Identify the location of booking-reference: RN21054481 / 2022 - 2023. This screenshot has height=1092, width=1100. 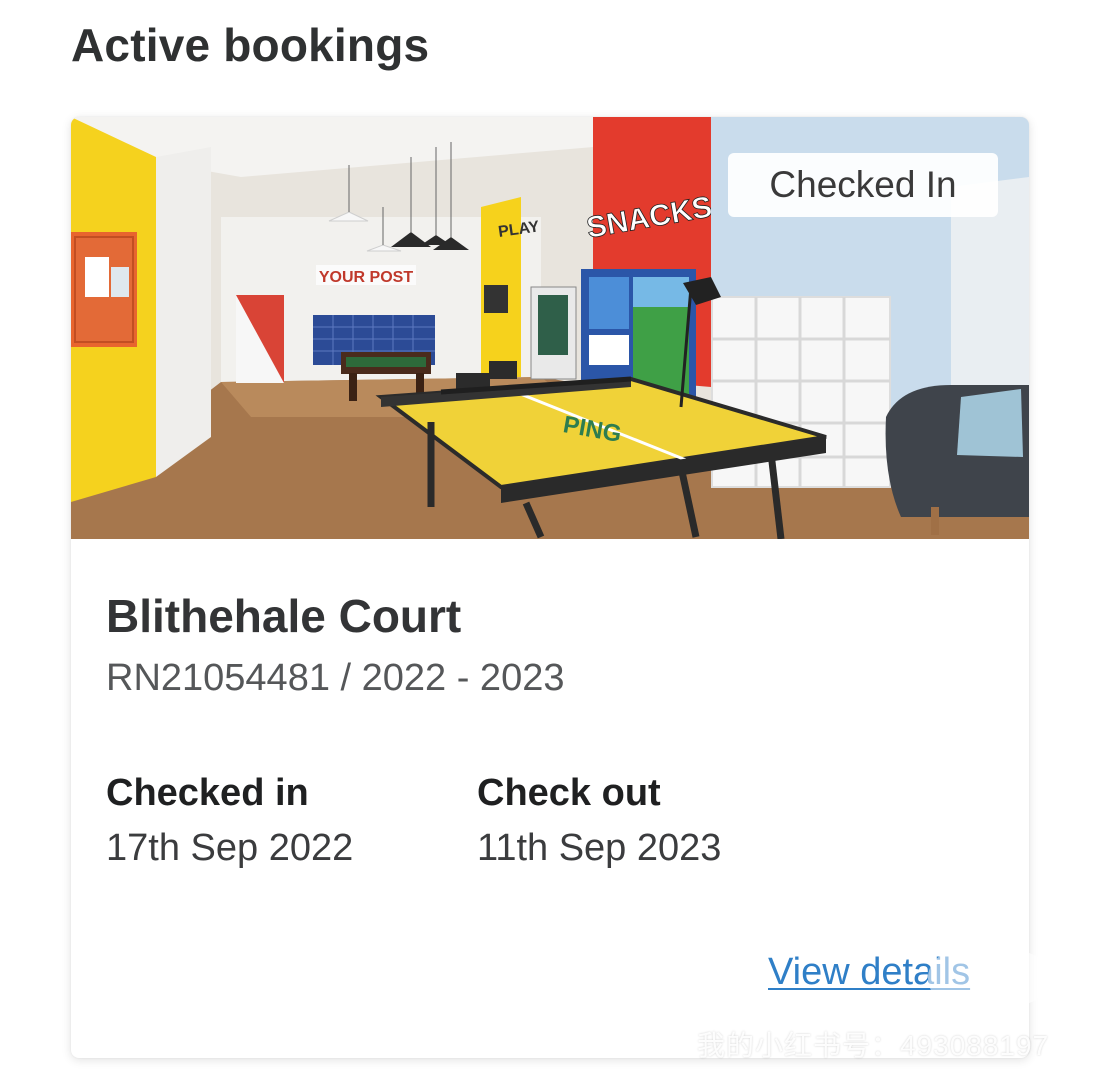
(335, 678).